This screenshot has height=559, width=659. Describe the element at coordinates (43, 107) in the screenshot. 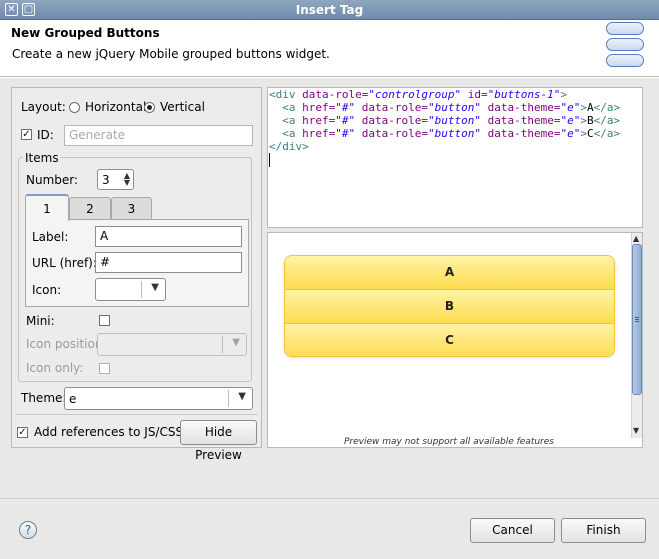

I see `layout-label: Layout:` at that location.